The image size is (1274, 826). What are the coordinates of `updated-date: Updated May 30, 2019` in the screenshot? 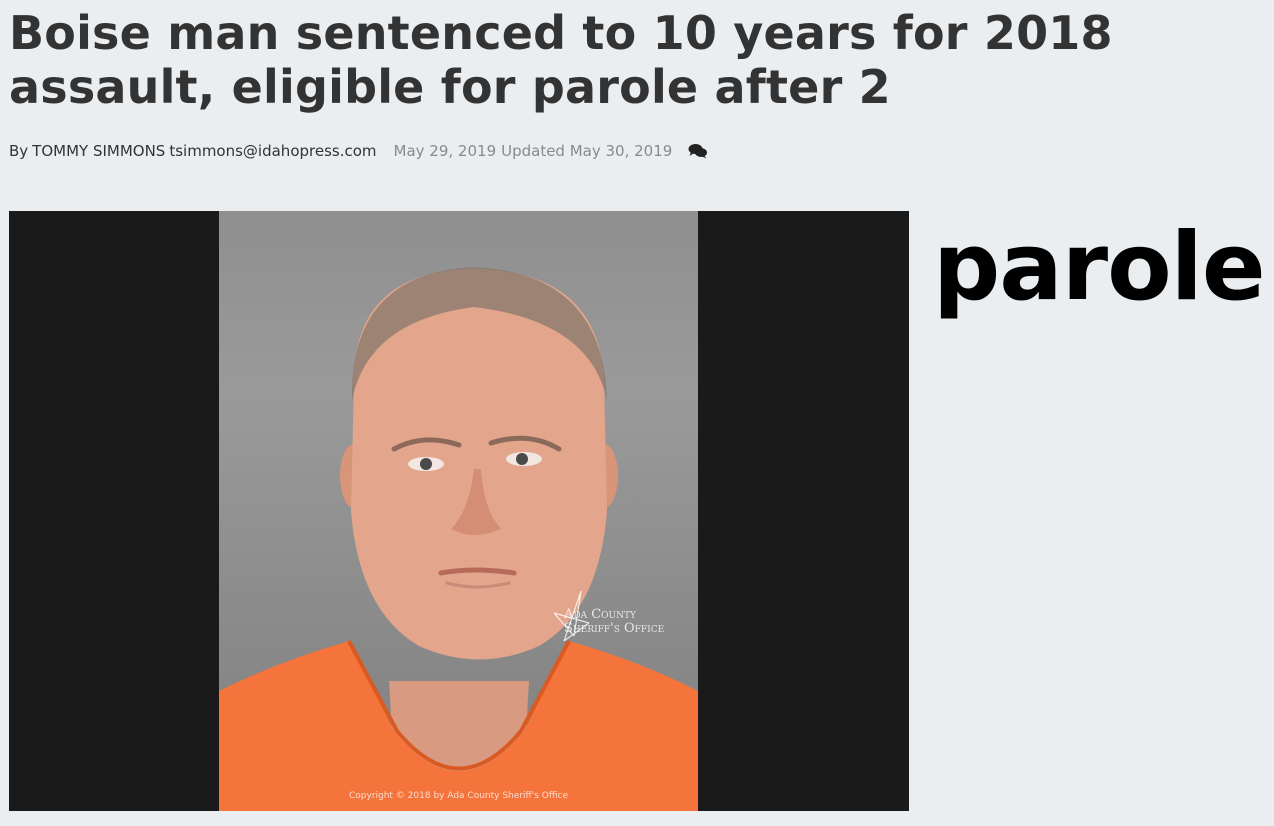 It's located at (587, 151).